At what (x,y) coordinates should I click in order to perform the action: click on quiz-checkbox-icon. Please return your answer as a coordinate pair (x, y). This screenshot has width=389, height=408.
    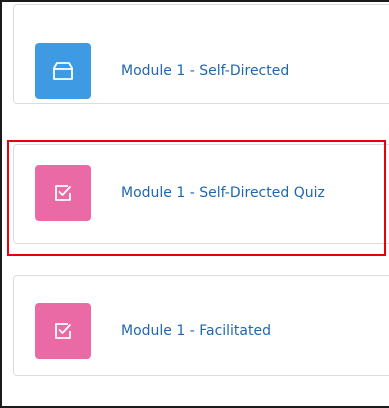
    Looking at the image, I should click on (63, 331).